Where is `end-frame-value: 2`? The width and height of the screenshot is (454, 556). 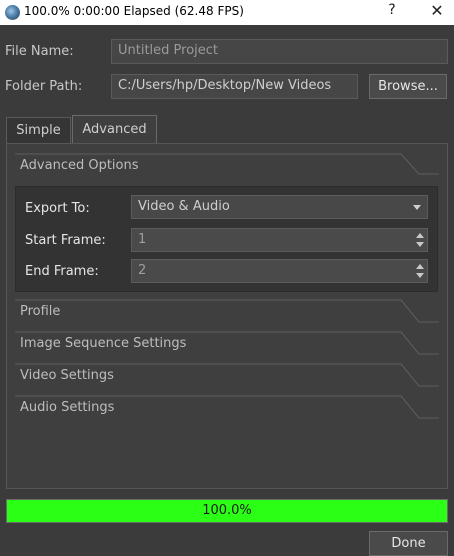
end-frame-value: 2 is located at coordinates (142, 270).